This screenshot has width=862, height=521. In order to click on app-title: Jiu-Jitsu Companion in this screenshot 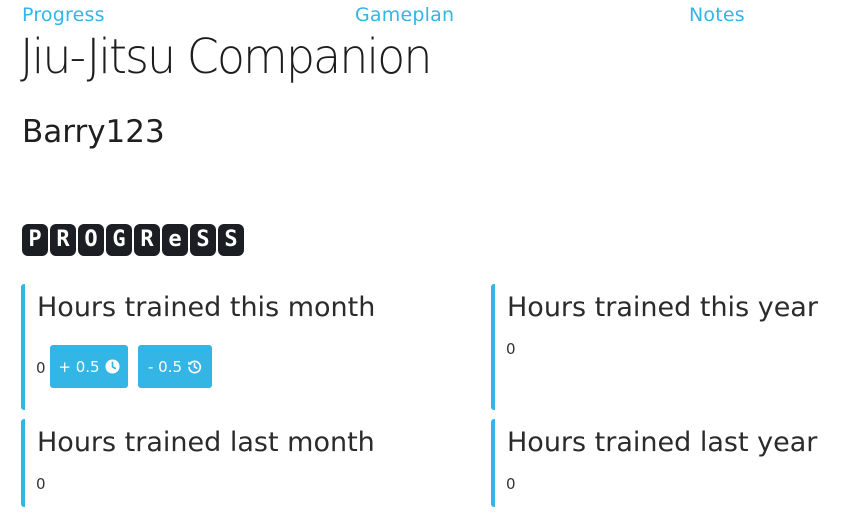, I will do `click(226, 56)`.